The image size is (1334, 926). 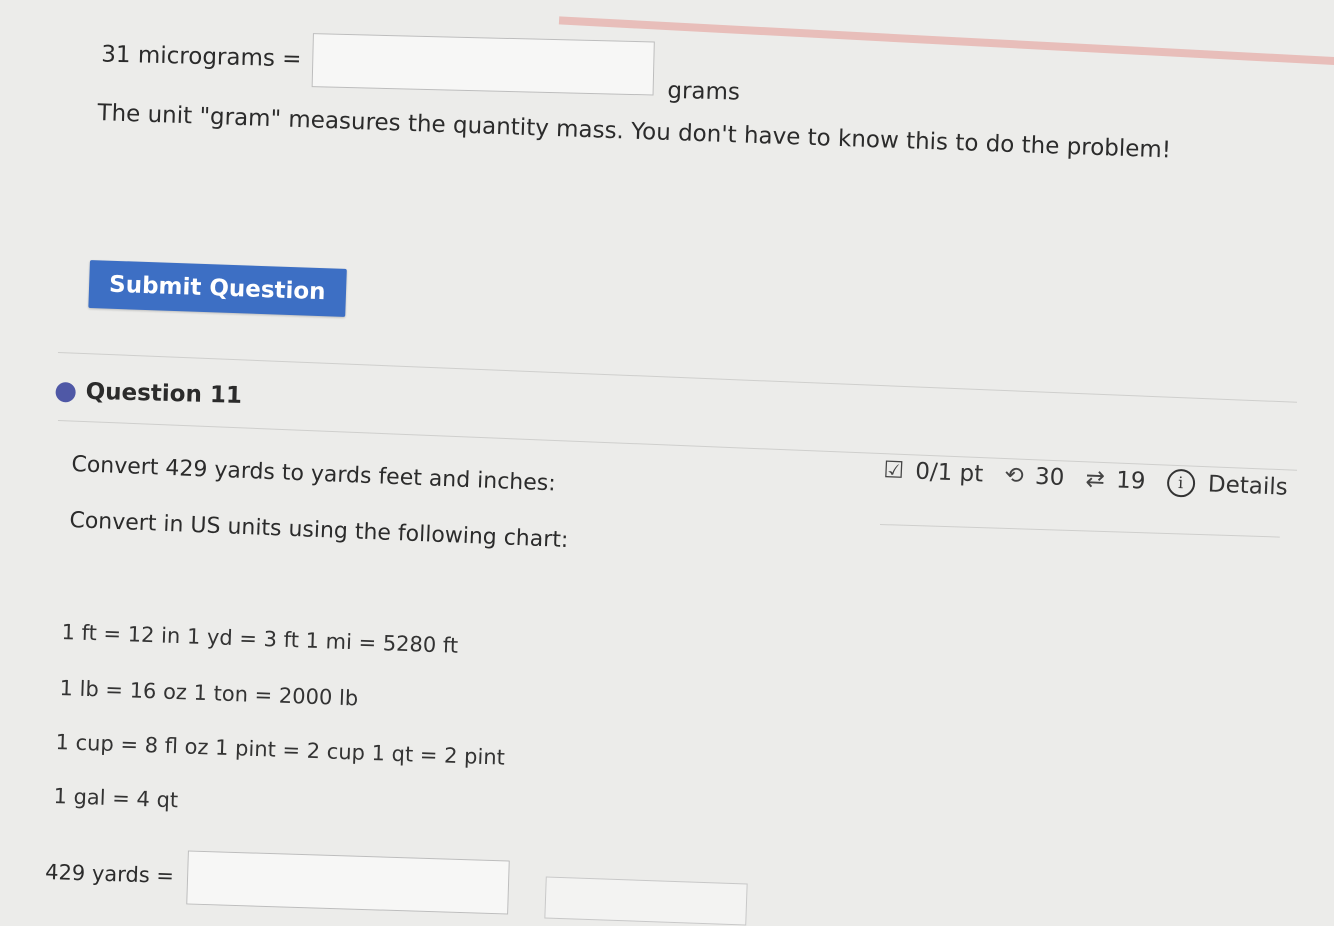 I want to click on amount-label: 31 micrograms, so click(x=188, y=56).